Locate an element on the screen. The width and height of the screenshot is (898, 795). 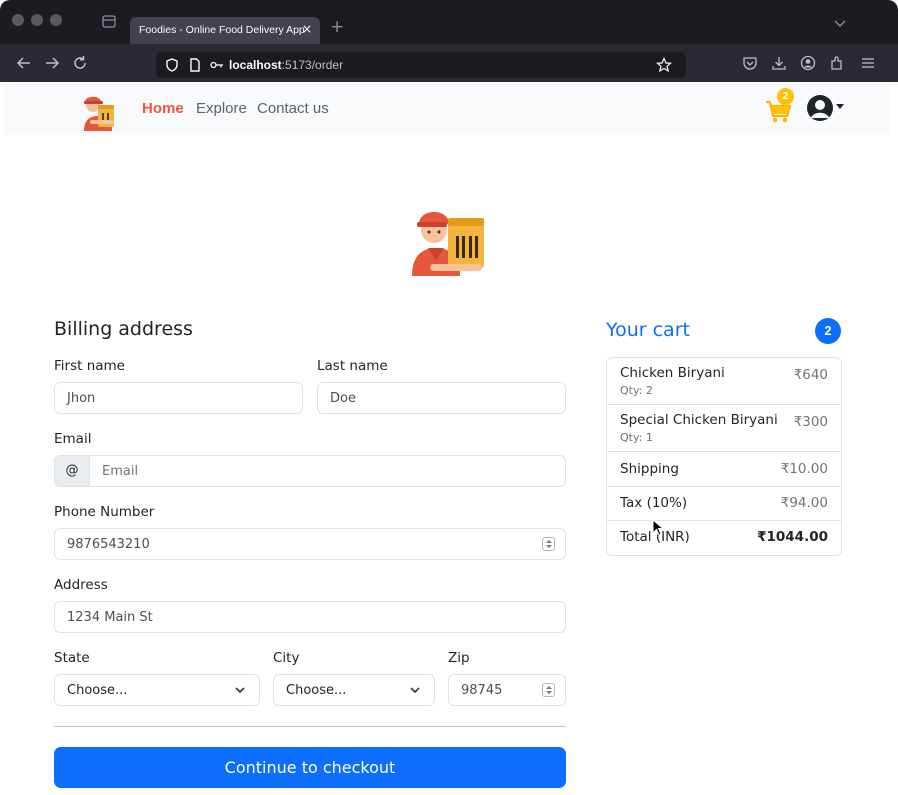
zoom-window-button is located at coordinates (56, 20).